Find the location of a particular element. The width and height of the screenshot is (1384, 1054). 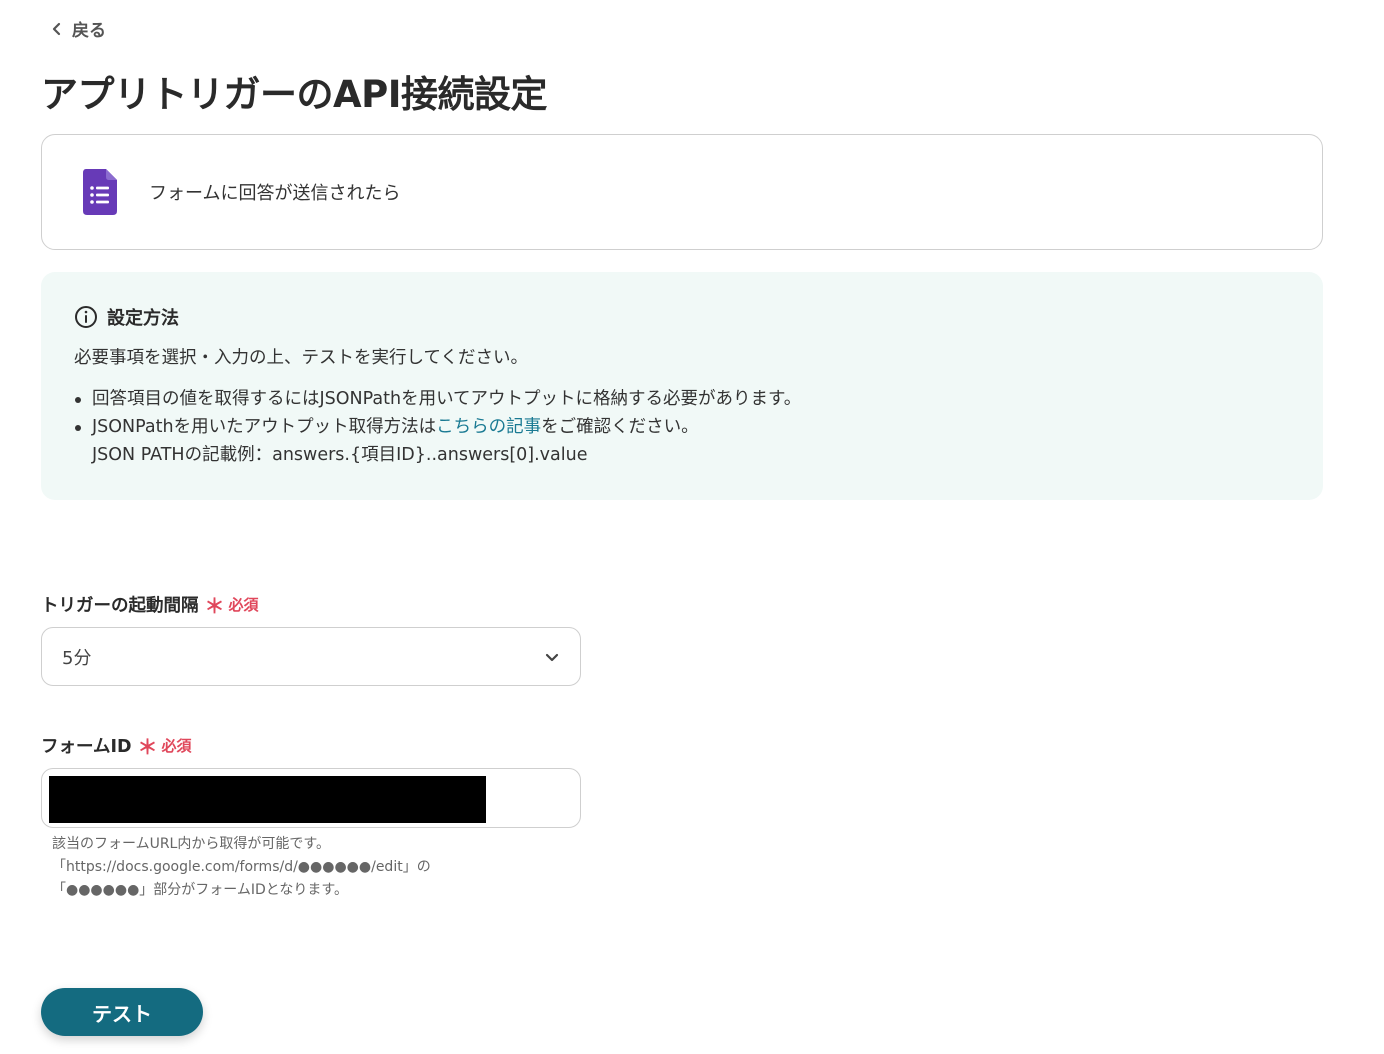

redacted-value is located at coordinates (267, 799).